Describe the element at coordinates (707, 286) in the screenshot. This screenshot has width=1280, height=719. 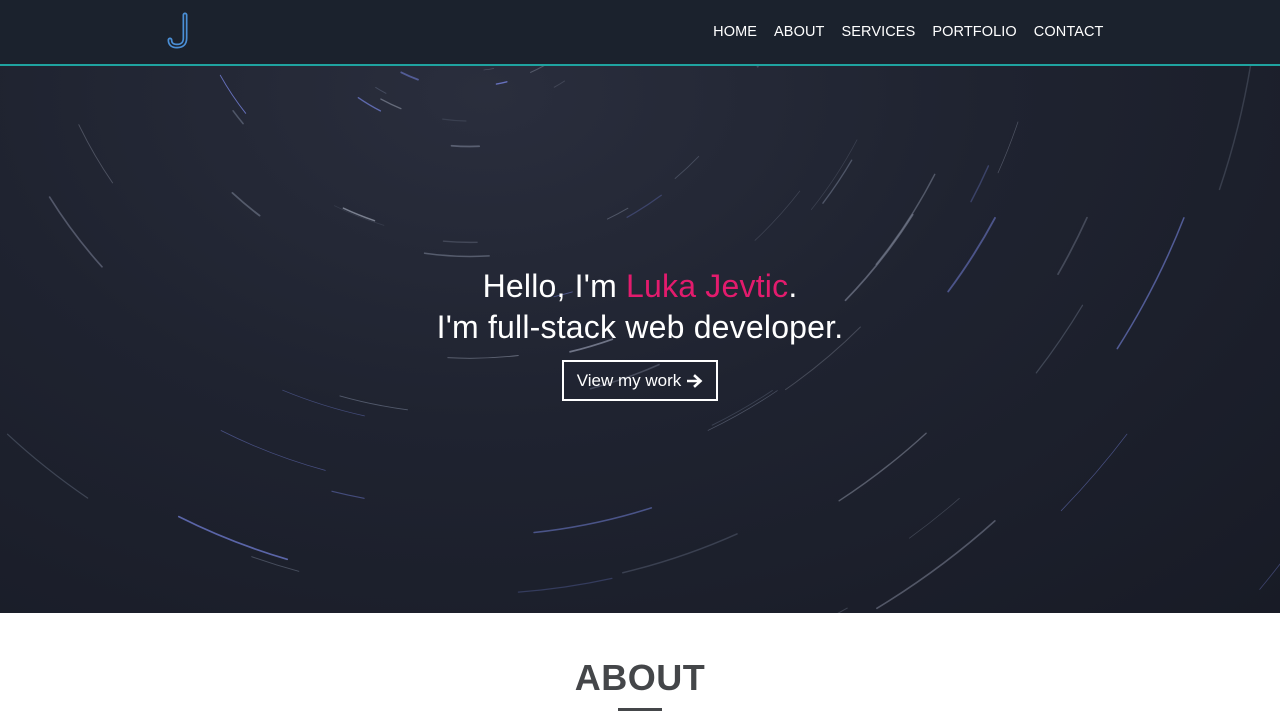
I see `hero-name: Luka Jevtic` at that location.